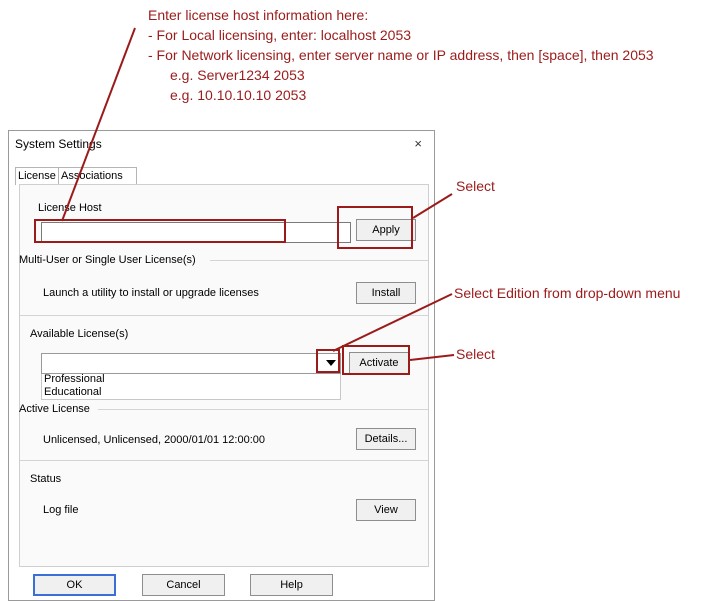 This screenshot has height=601, width=728. Describe the element at coordinates (432, 206) in the screenshot. I see `leader-line-apply` at that location.